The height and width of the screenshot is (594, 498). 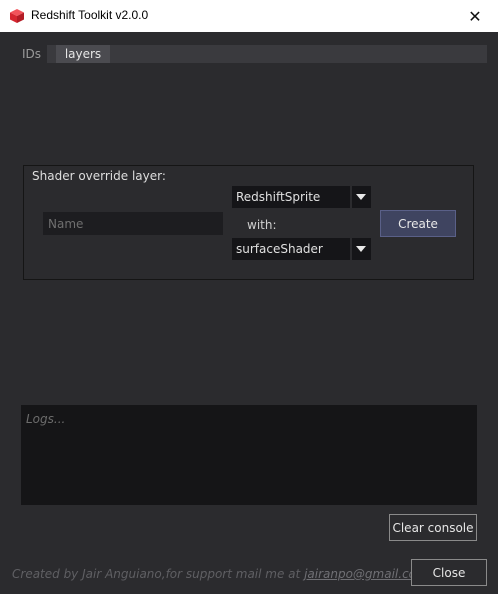 What do you see at coordinates (418, 223) in the screenshot?
I see `create-button: Create` at bounding box center [418, 223].